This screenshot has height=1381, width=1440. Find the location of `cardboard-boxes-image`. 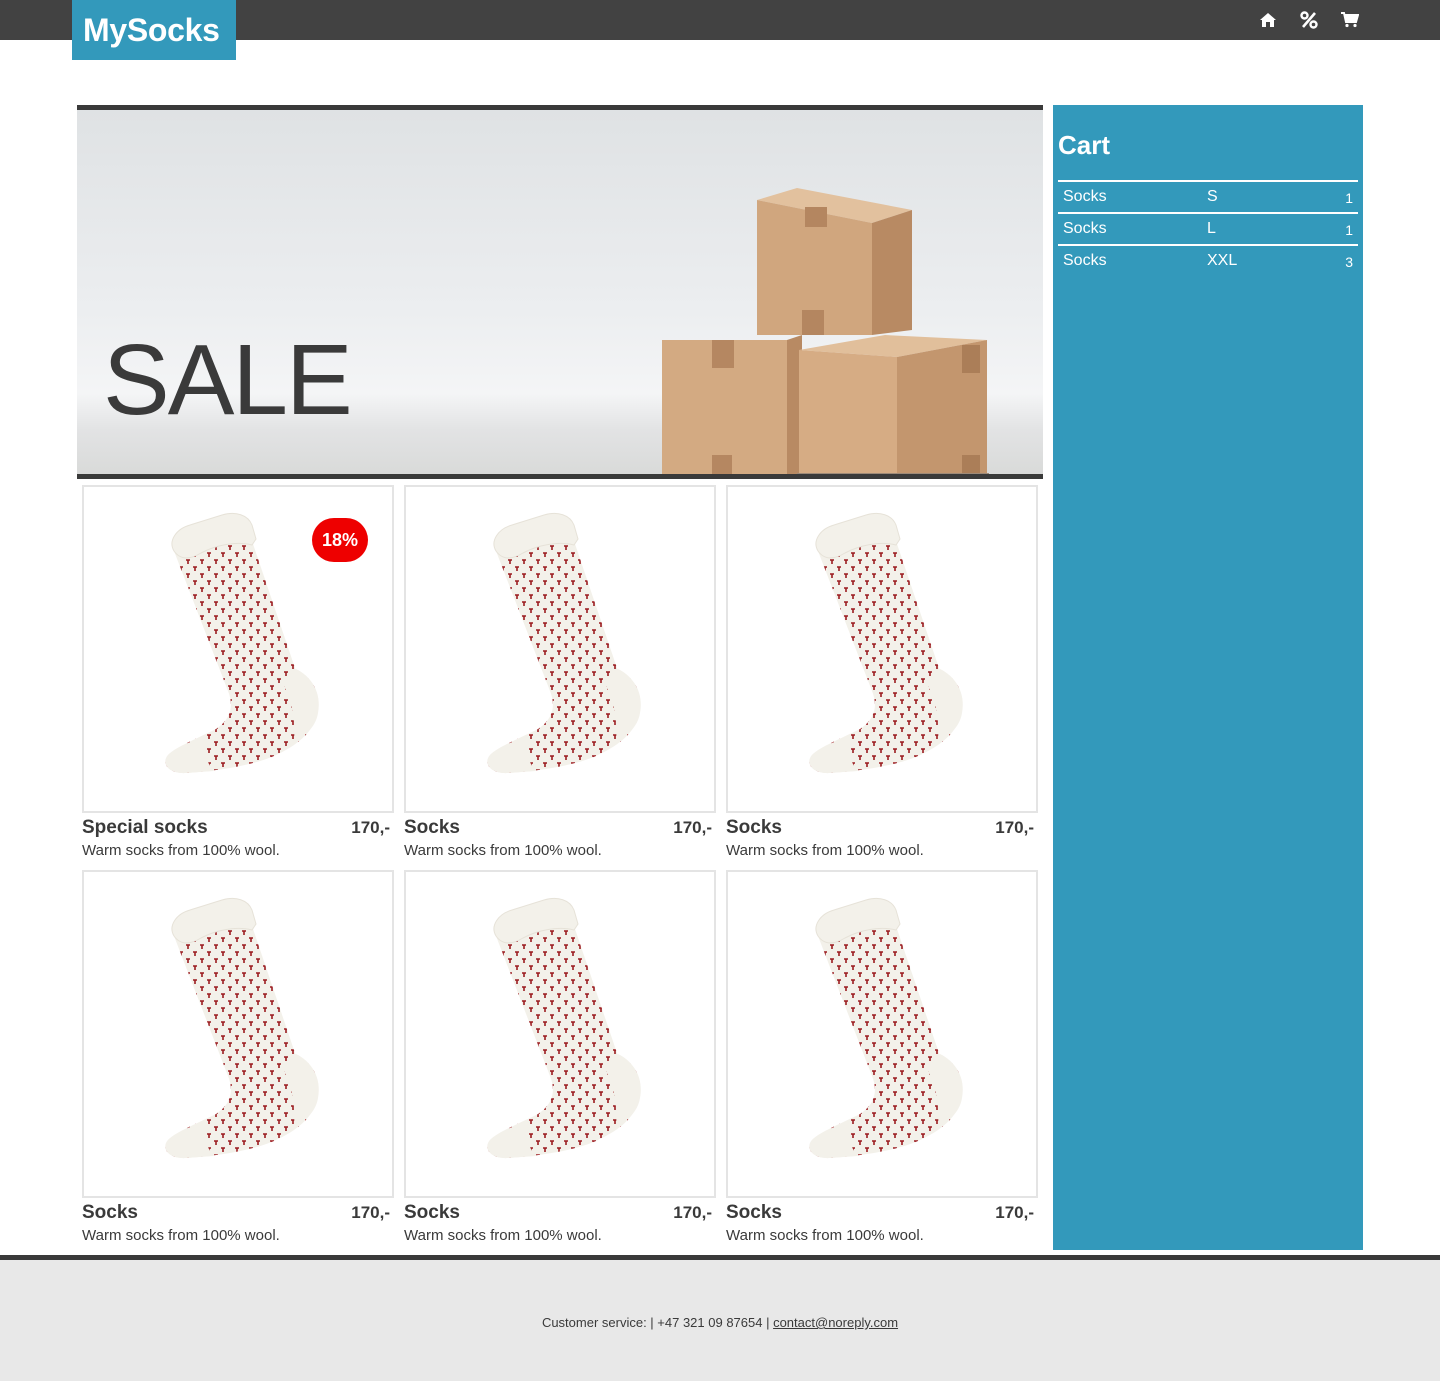

cardboard-boxes-image is located at coordinates (825, 331).